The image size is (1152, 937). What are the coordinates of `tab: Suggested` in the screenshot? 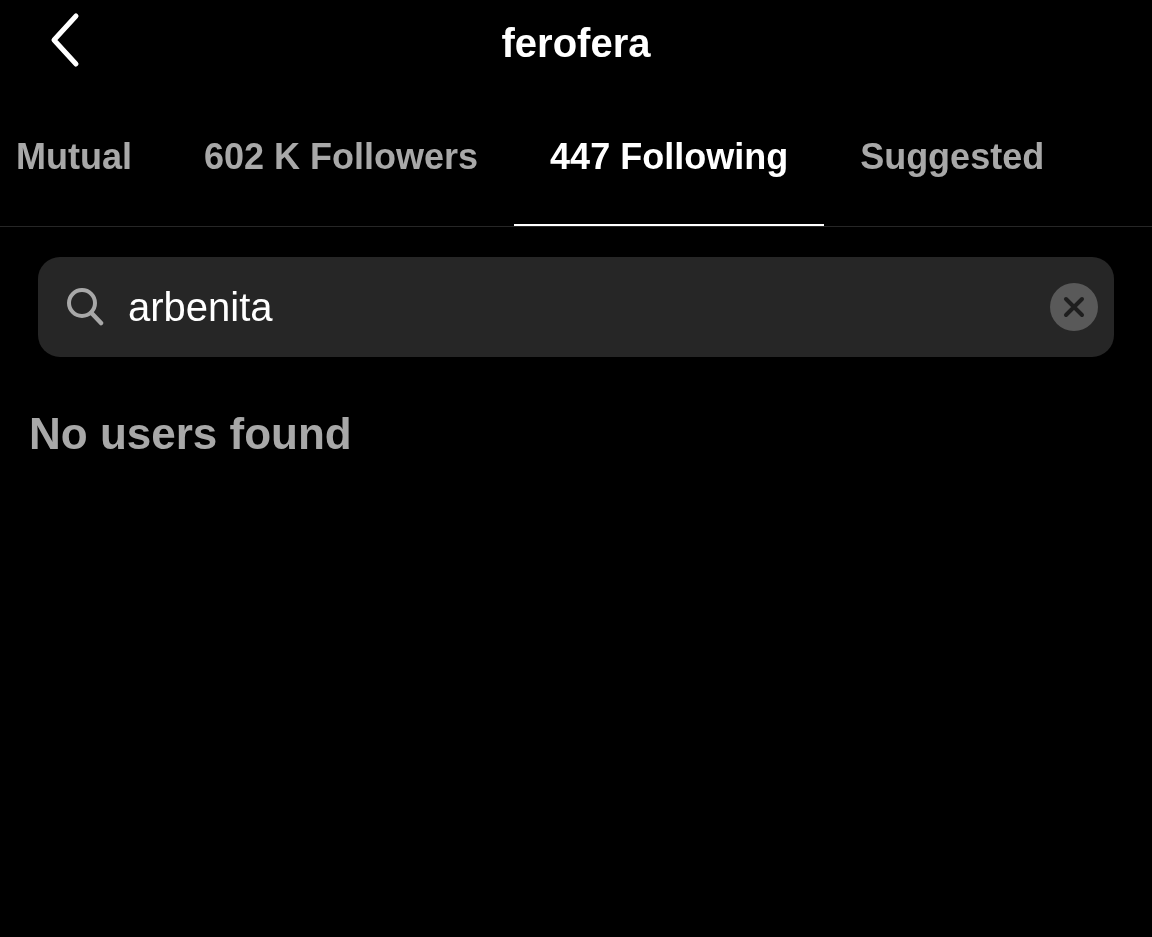 It's located at (952, 158).